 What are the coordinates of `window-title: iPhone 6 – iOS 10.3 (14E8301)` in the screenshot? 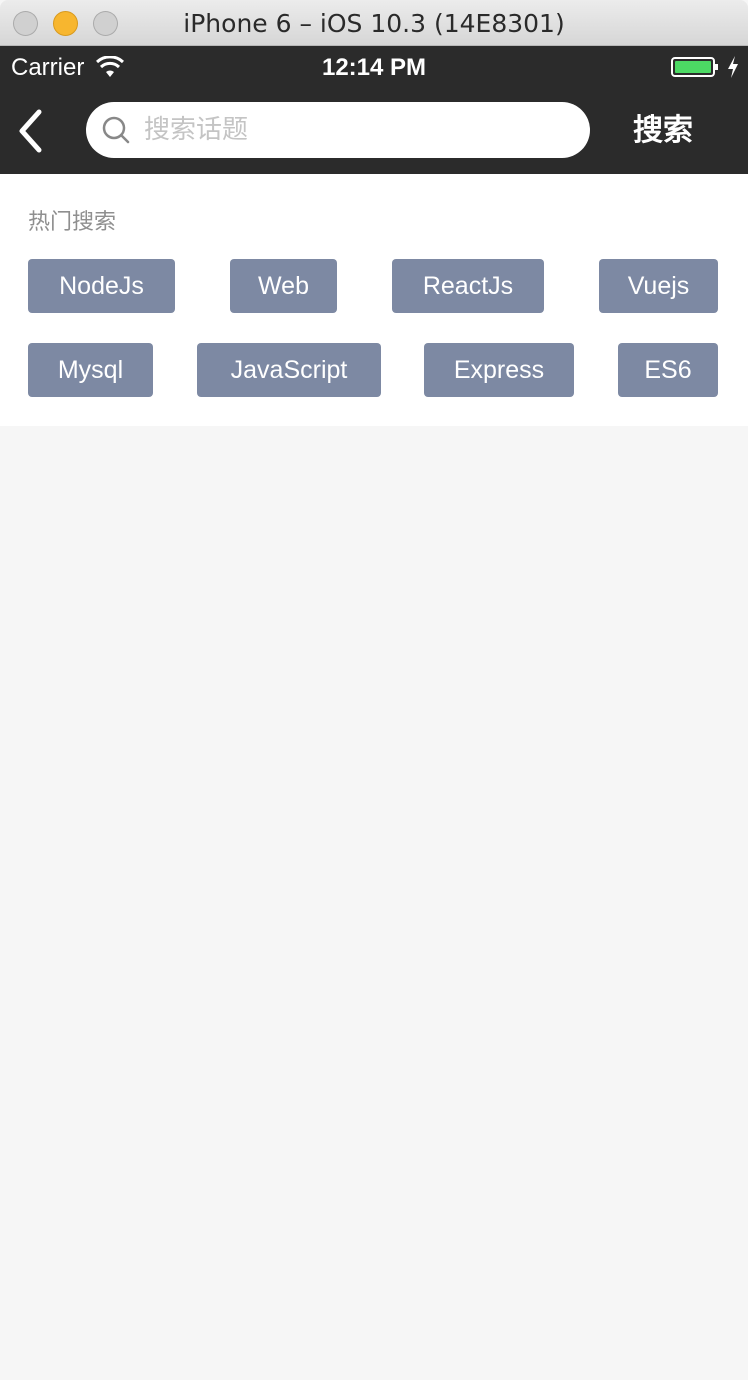 It's located at (374, 23).